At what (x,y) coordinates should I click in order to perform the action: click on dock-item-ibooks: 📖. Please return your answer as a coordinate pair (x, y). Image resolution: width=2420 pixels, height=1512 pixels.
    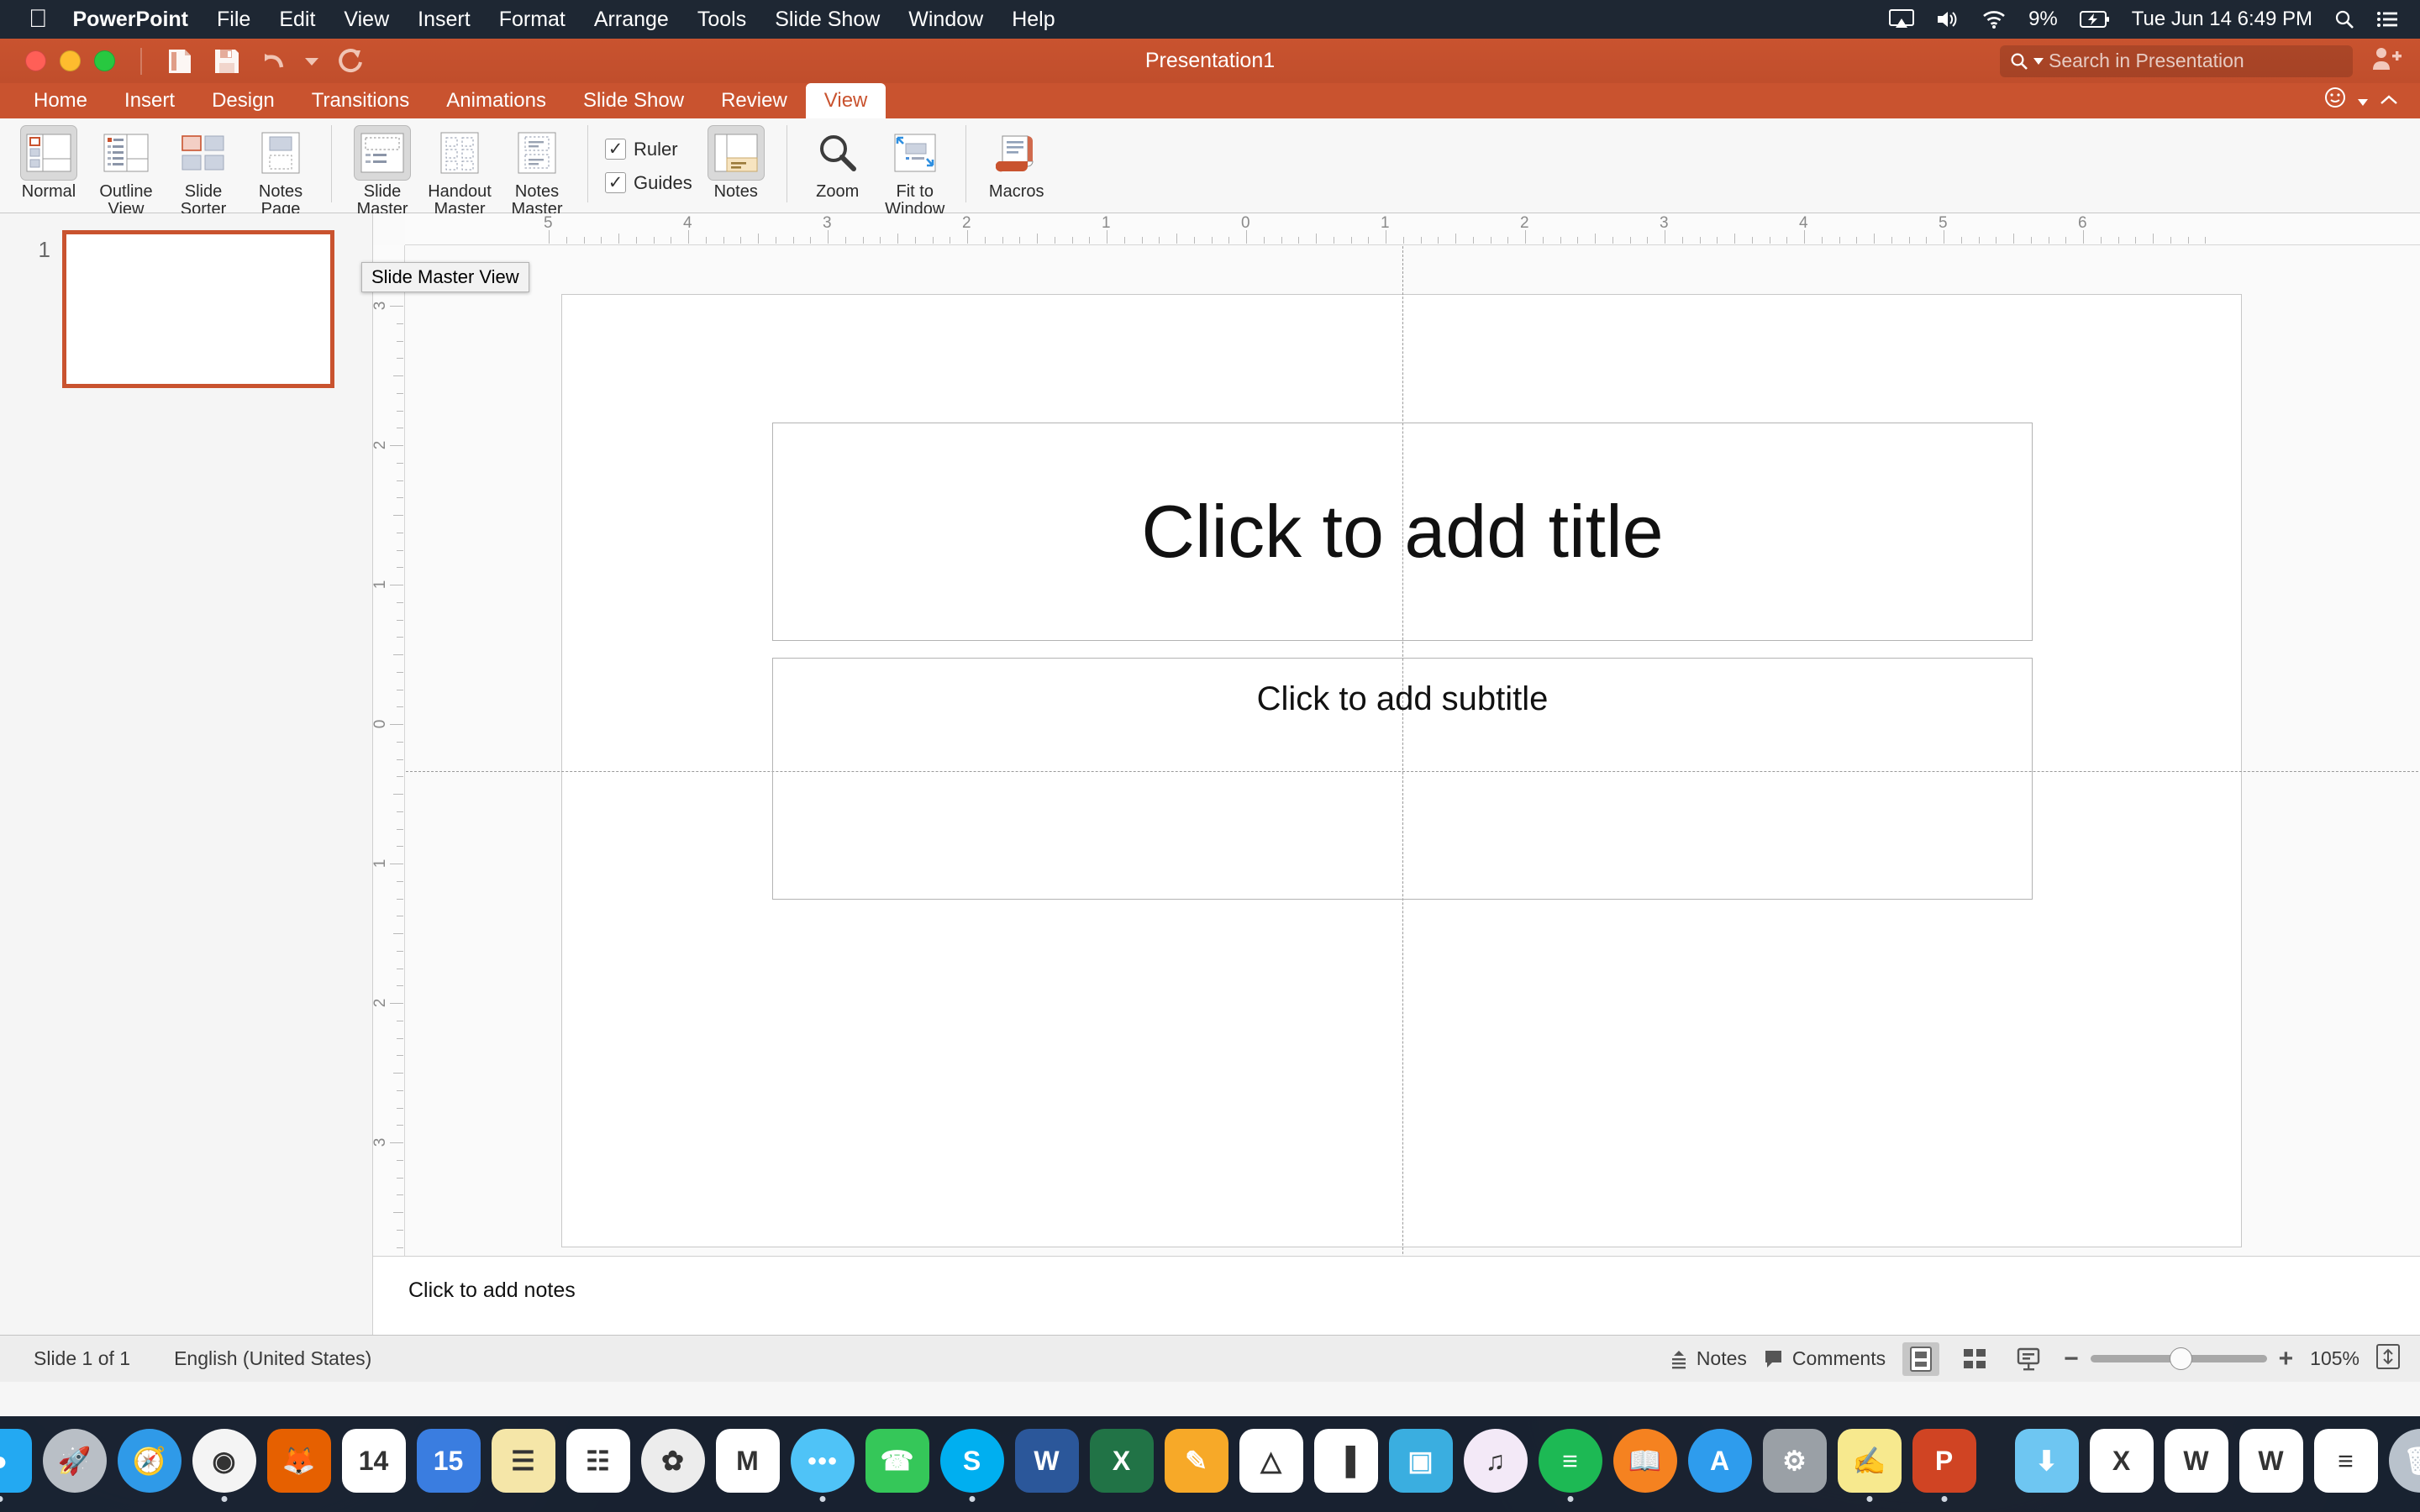
    Looking at the image, I should click on (1645, 1461).